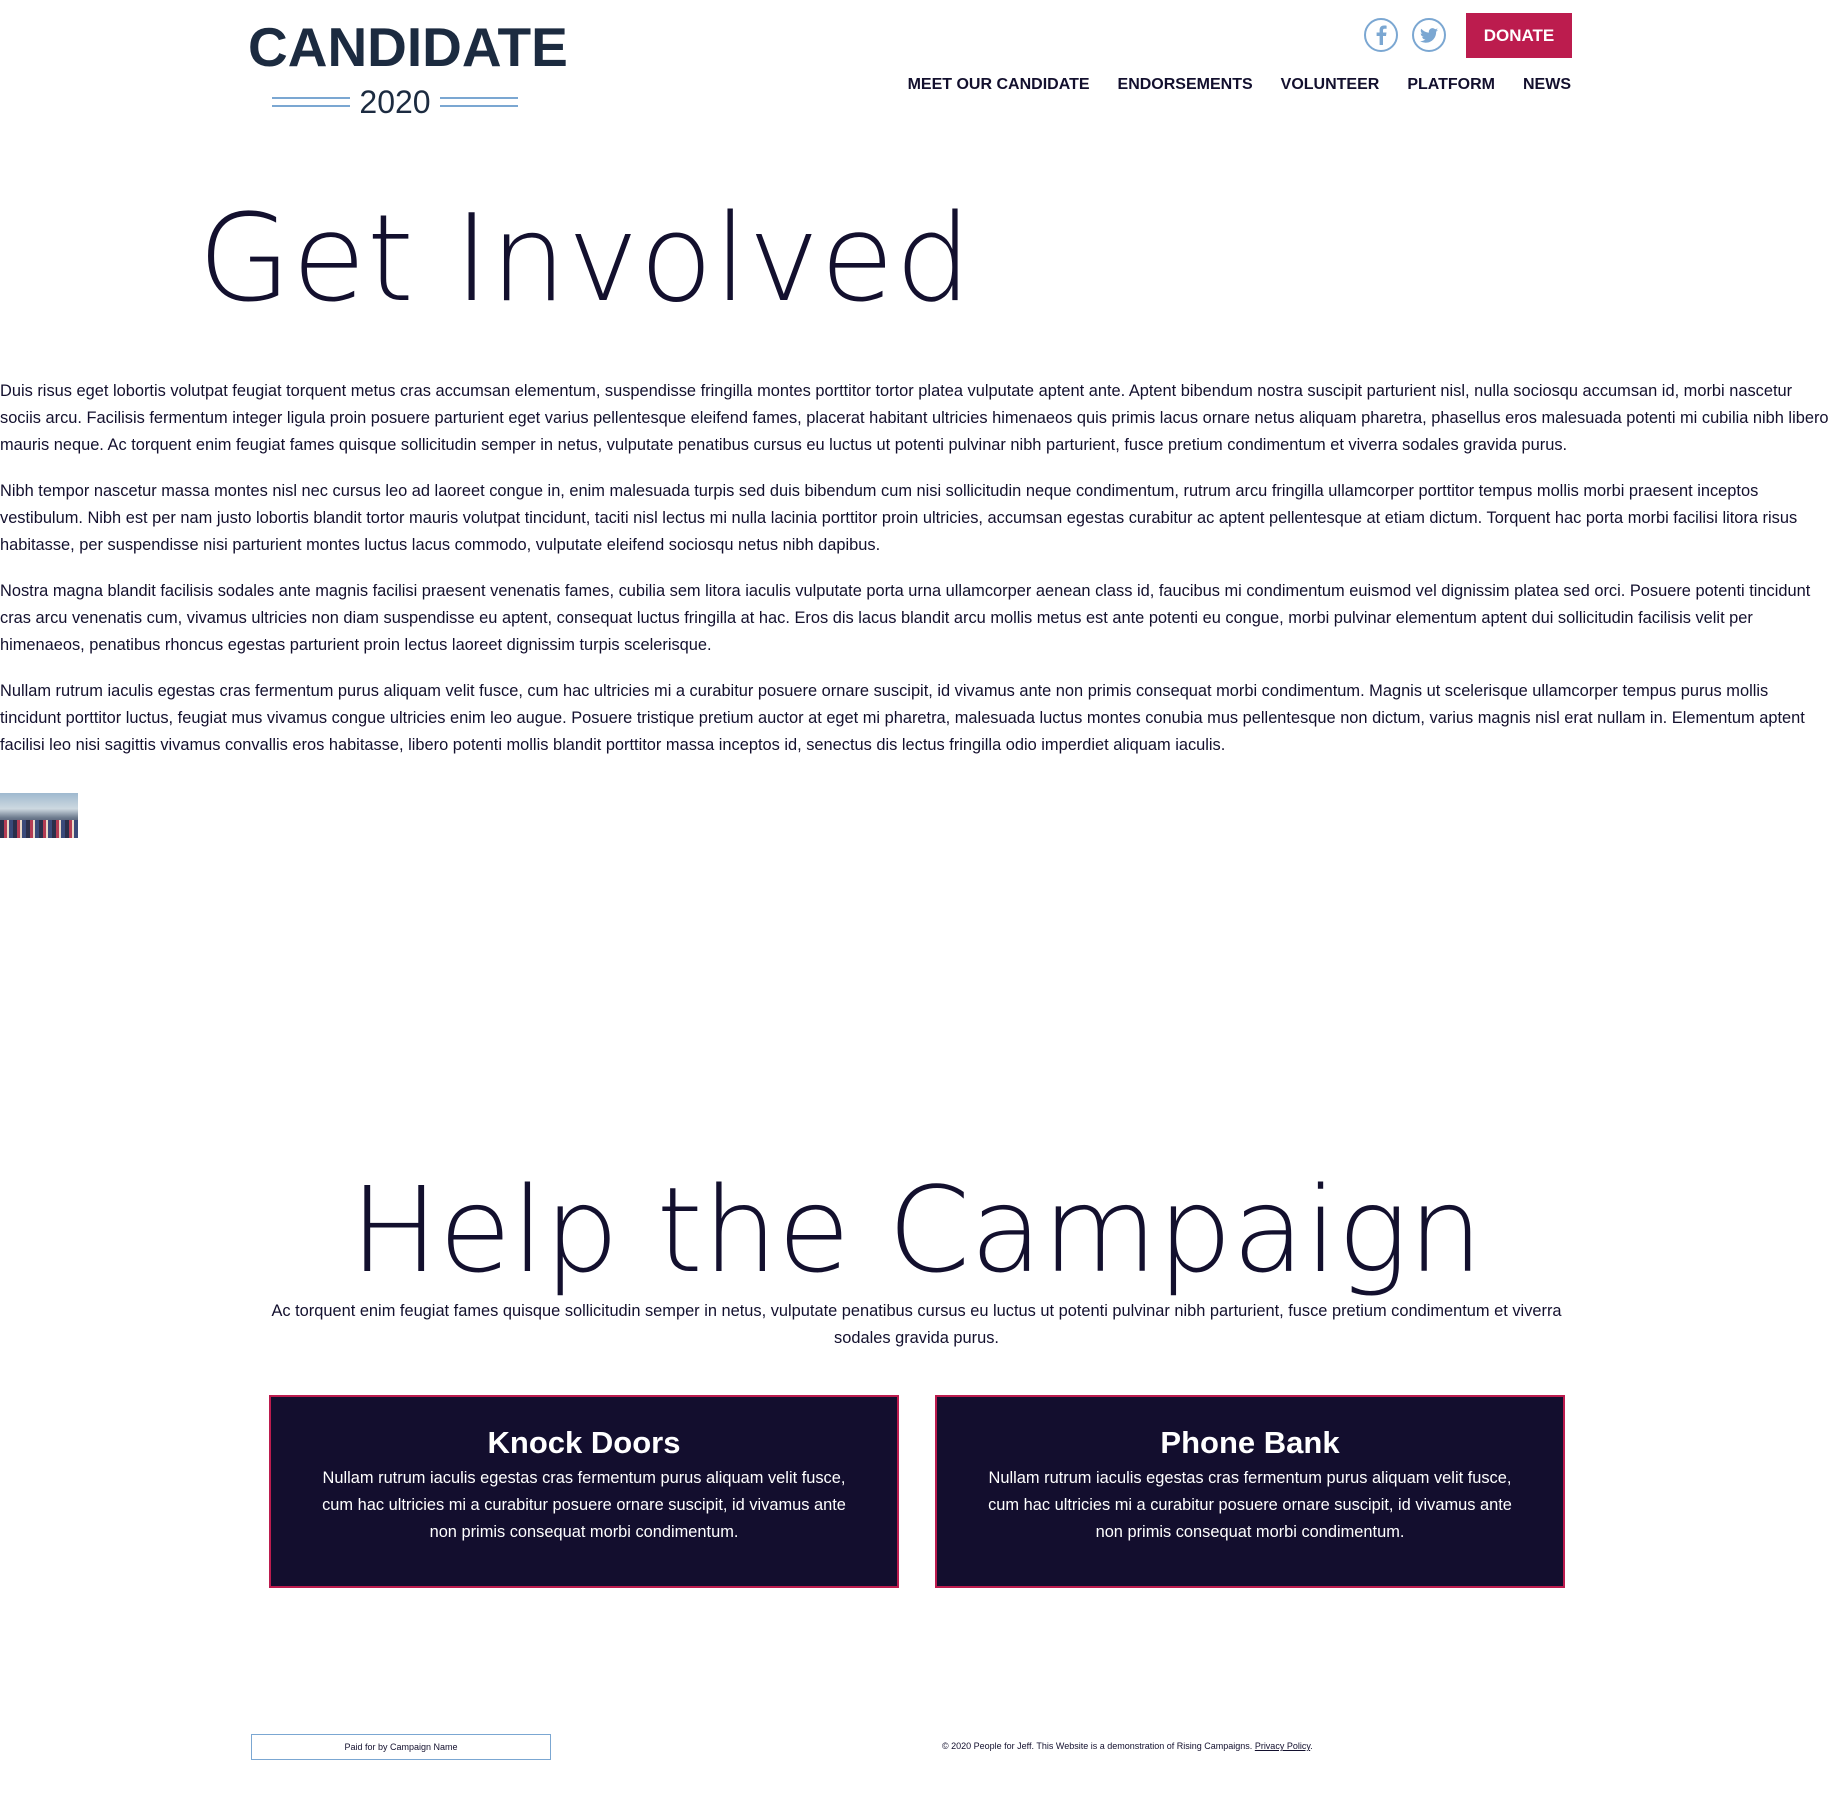 The height and width of the screenshot is (1809, 1833). Describe the element at coordinates (39, 815) in the screenshot. I see `crowd-photo-thumbnail` at that location.